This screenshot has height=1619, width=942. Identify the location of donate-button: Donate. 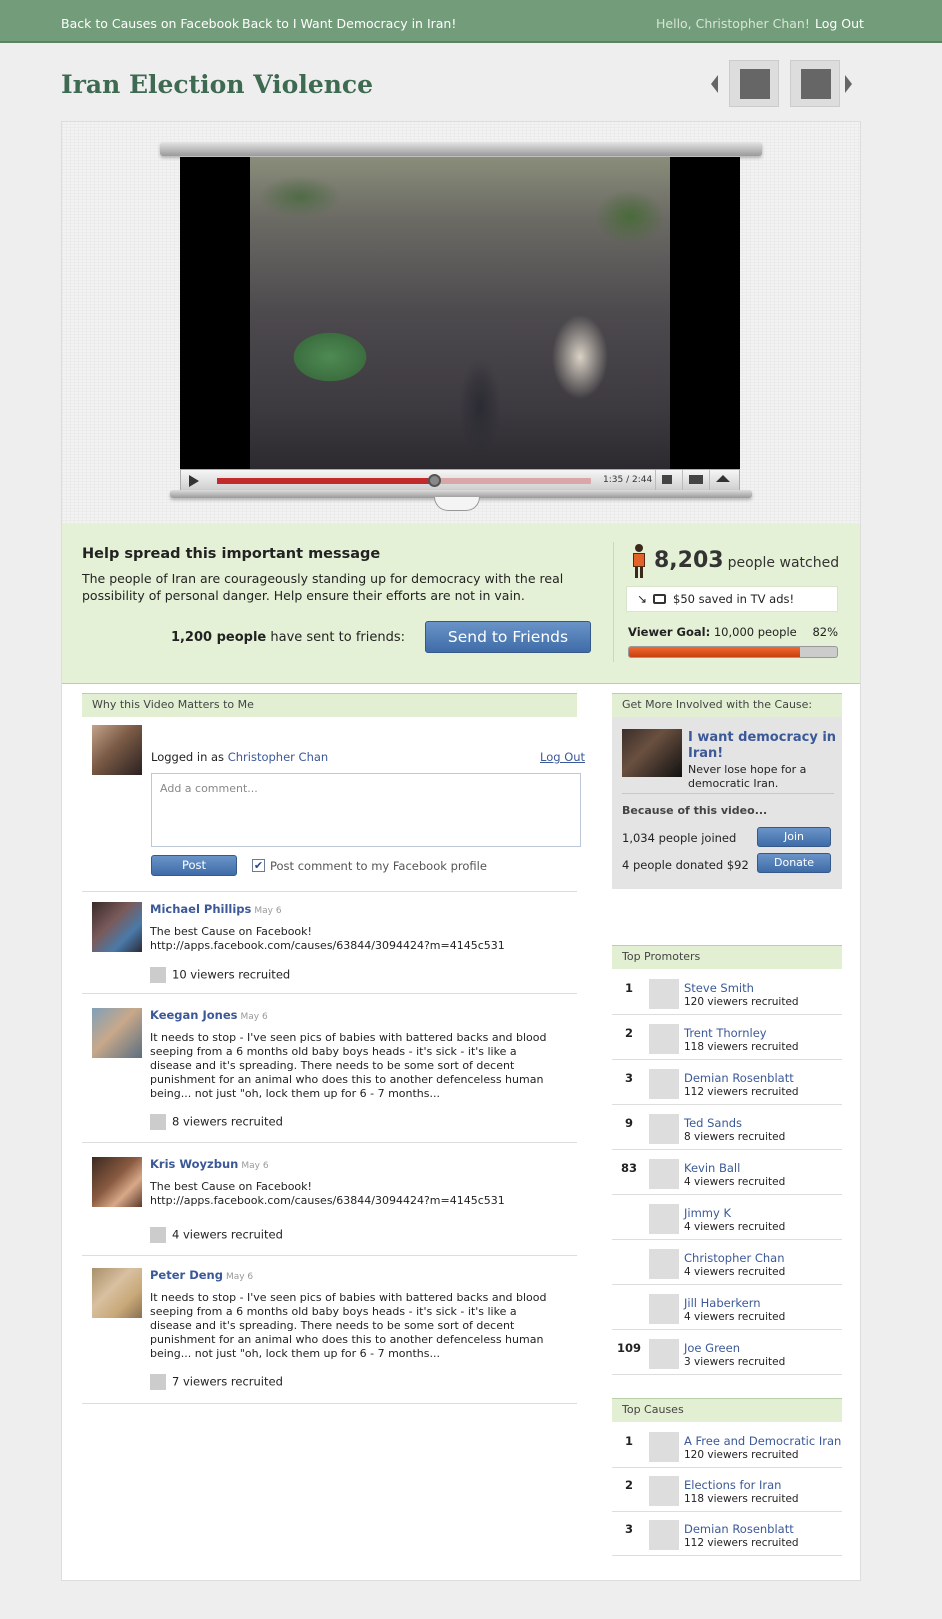
(794, 863).